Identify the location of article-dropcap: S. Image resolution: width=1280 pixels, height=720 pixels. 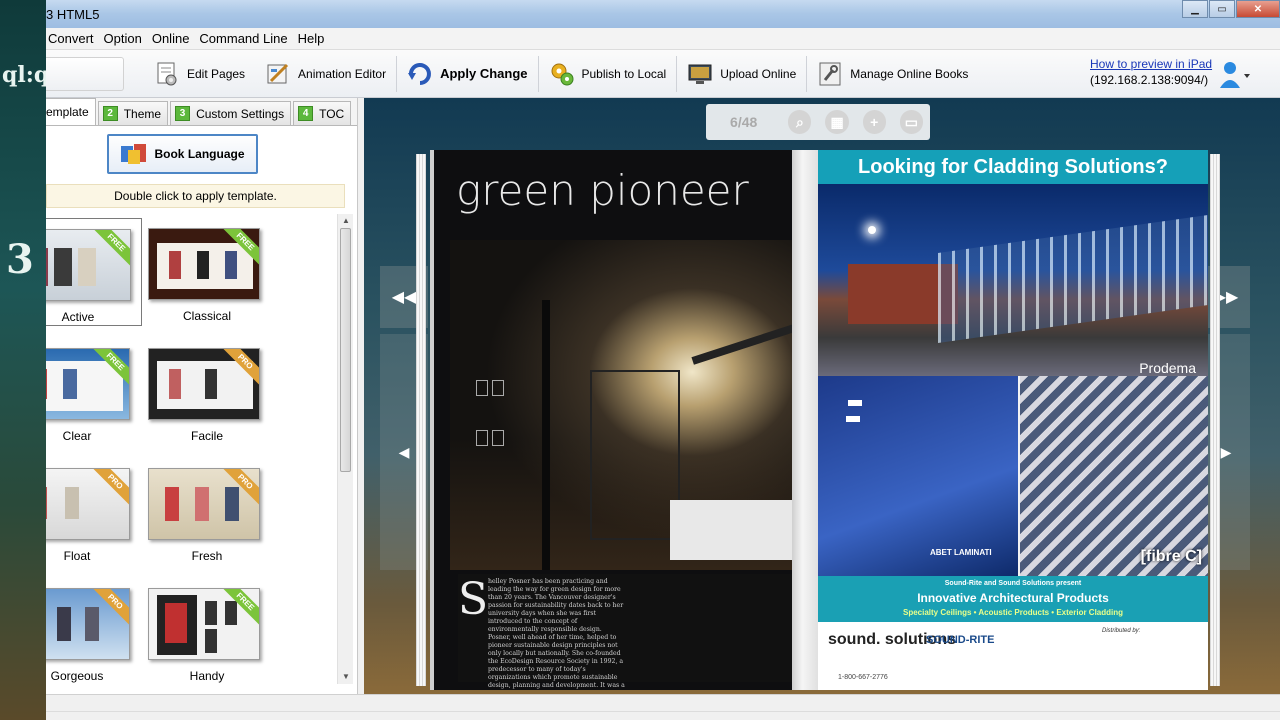
(473, 599).